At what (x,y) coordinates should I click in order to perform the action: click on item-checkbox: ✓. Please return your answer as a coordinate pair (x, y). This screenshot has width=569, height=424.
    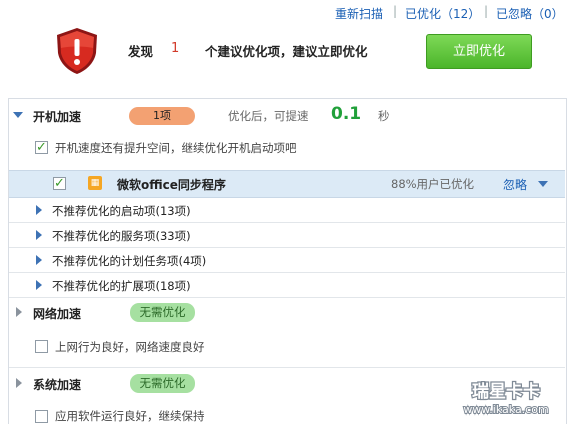
    Looking at the image, I should click on (59, 183).